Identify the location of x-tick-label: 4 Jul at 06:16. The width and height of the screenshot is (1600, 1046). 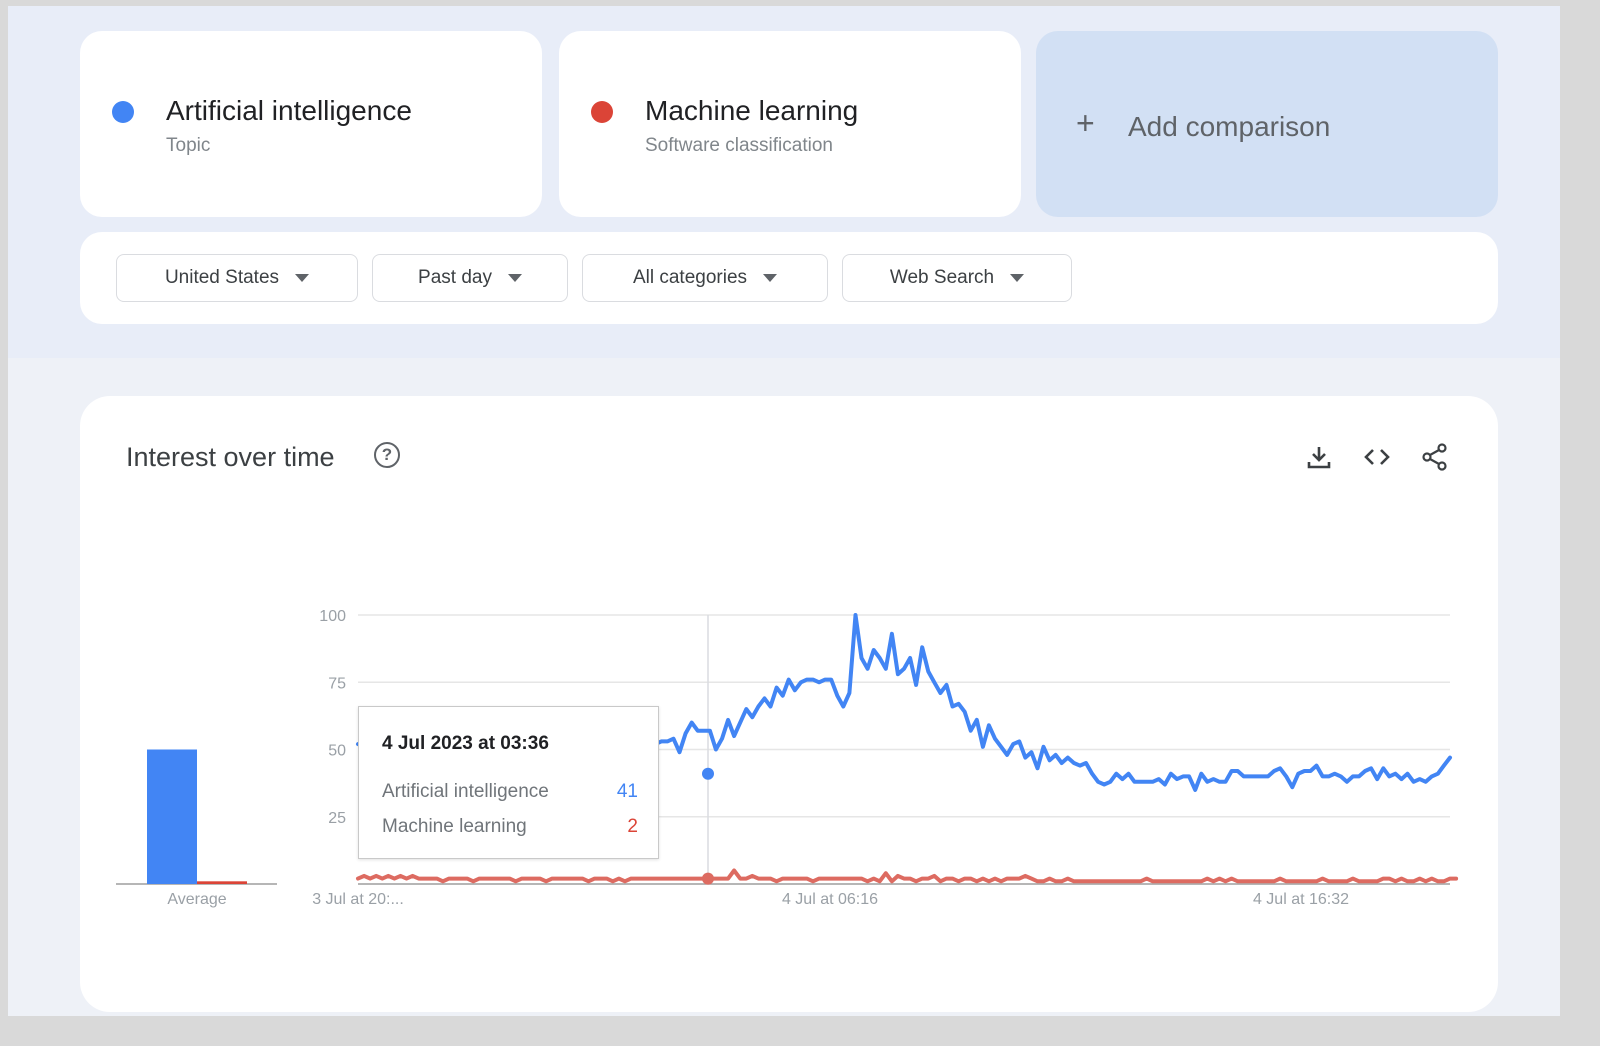
(830, 899).